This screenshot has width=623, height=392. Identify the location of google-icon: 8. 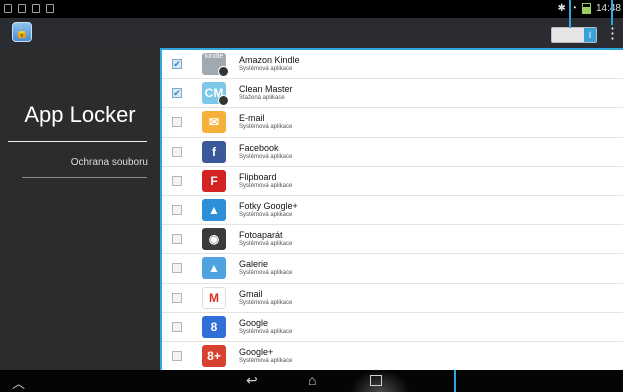
(214, 326).